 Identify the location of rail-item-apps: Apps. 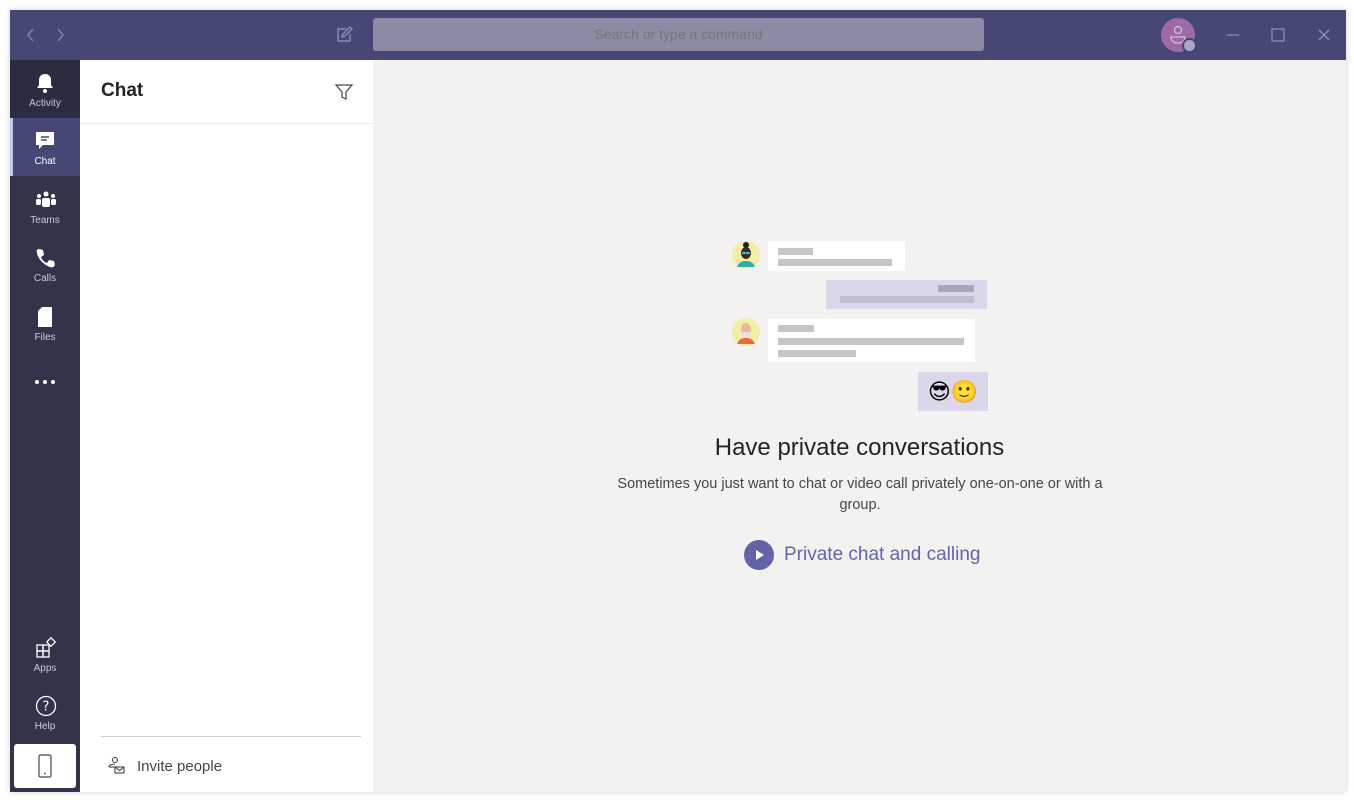
(45, 654).